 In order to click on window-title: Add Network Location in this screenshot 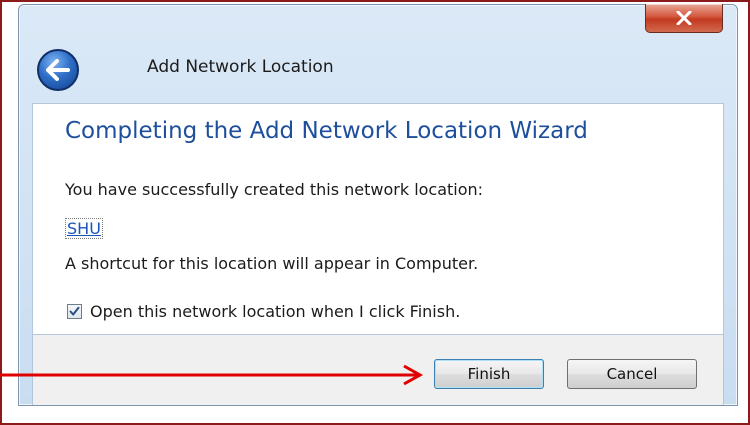, I will do `click(240, 67)`.